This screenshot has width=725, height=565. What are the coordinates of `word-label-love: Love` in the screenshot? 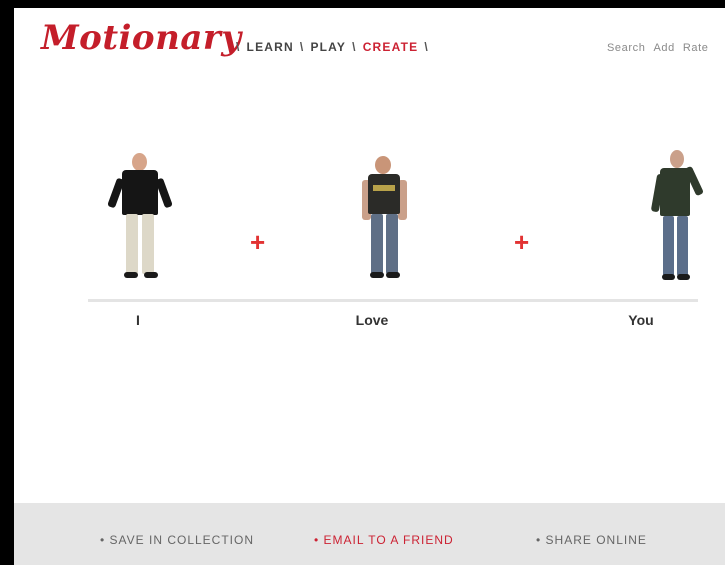 It's located at (372, 320).